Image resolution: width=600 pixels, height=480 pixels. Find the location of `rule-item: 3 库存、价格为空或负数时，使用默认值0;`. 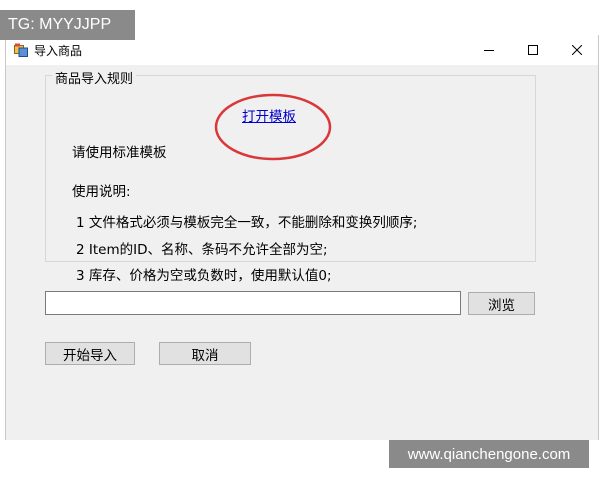

rule-item: 3 库存、价格为空或负数时，使用默认值0; is located at coordinates (204, 276).